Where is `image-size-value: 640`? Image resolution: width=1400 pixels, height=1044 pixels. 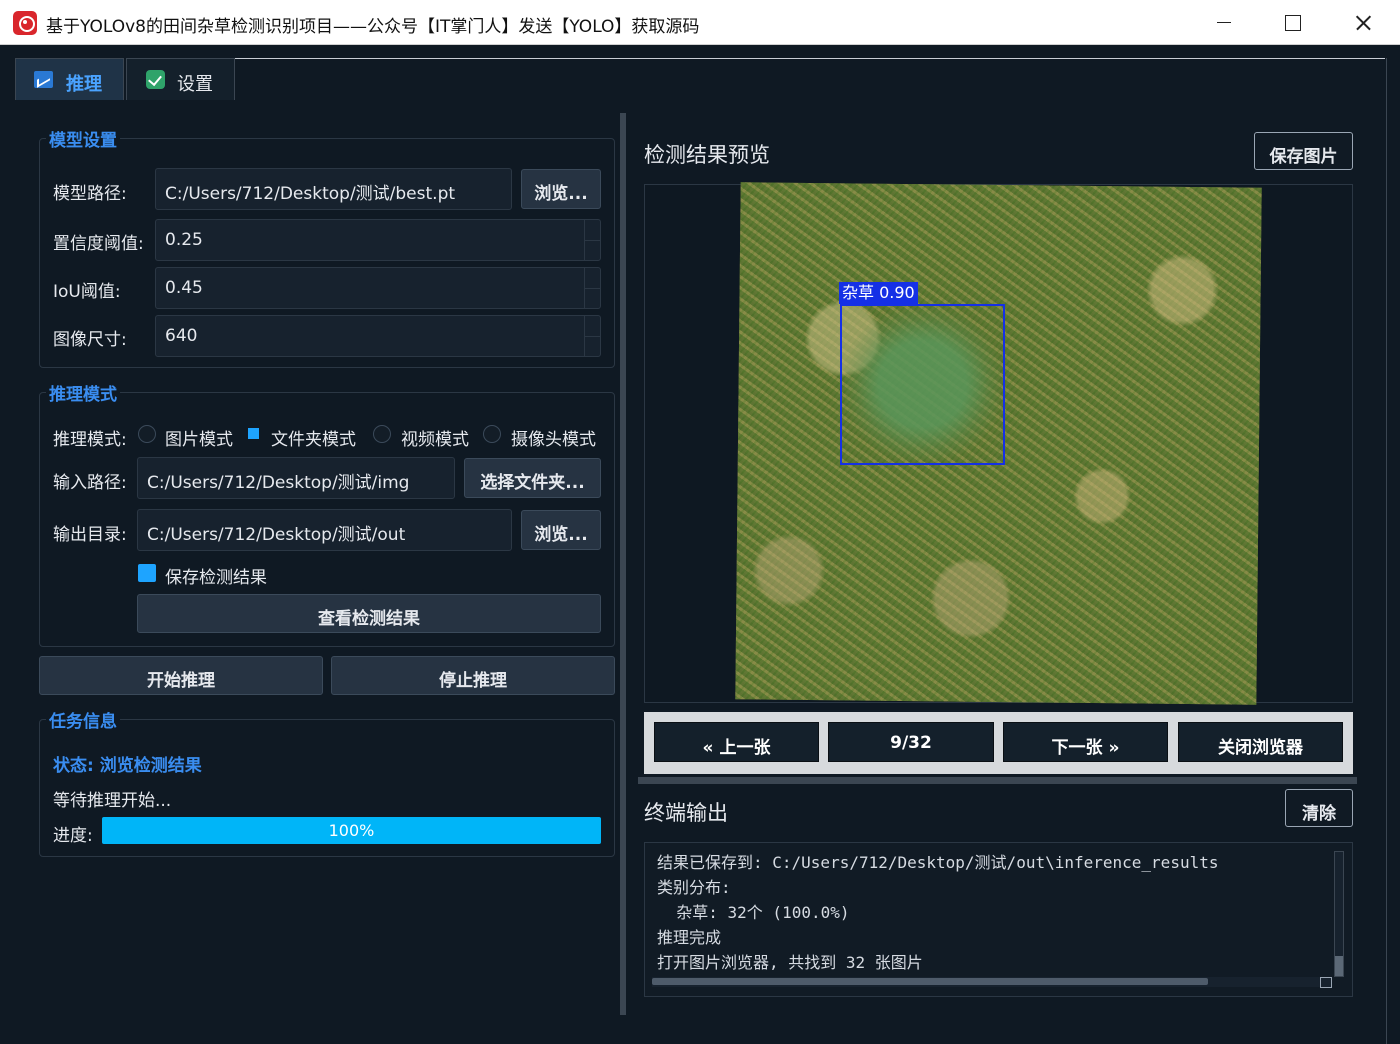
image-size-value: 640 is located at coordinates (181, 336).